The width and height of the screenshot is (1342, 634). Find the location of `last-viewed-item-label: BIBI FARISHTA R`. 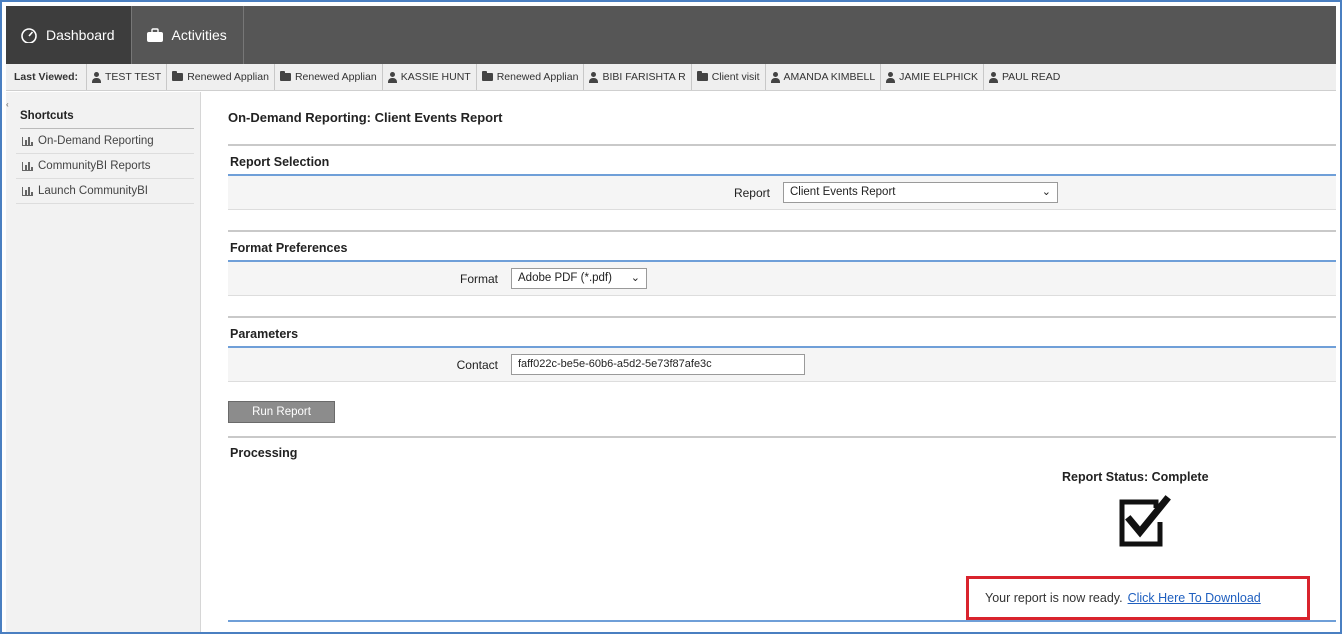

last-viewed-item-label: BIBI FARISHTA R is located at coordinates (644, 77).